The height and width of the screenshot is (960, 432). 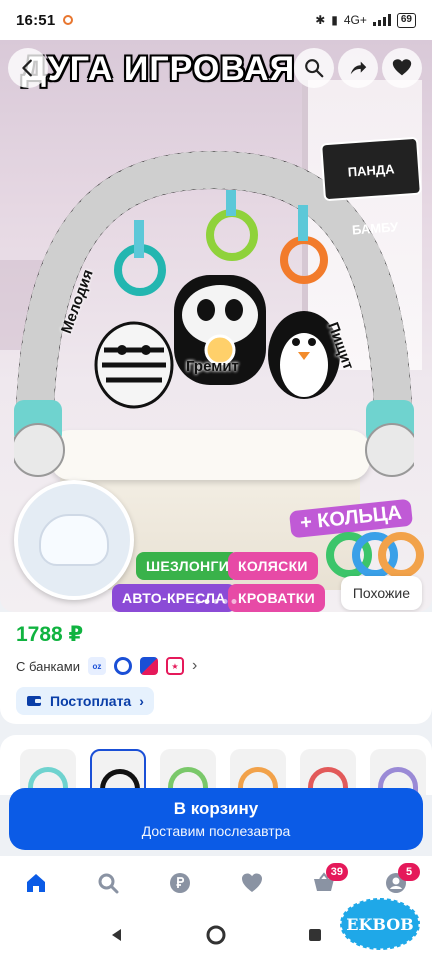 I want to click on add-to-cart-label: В корзину, so click(x=216, y=808).